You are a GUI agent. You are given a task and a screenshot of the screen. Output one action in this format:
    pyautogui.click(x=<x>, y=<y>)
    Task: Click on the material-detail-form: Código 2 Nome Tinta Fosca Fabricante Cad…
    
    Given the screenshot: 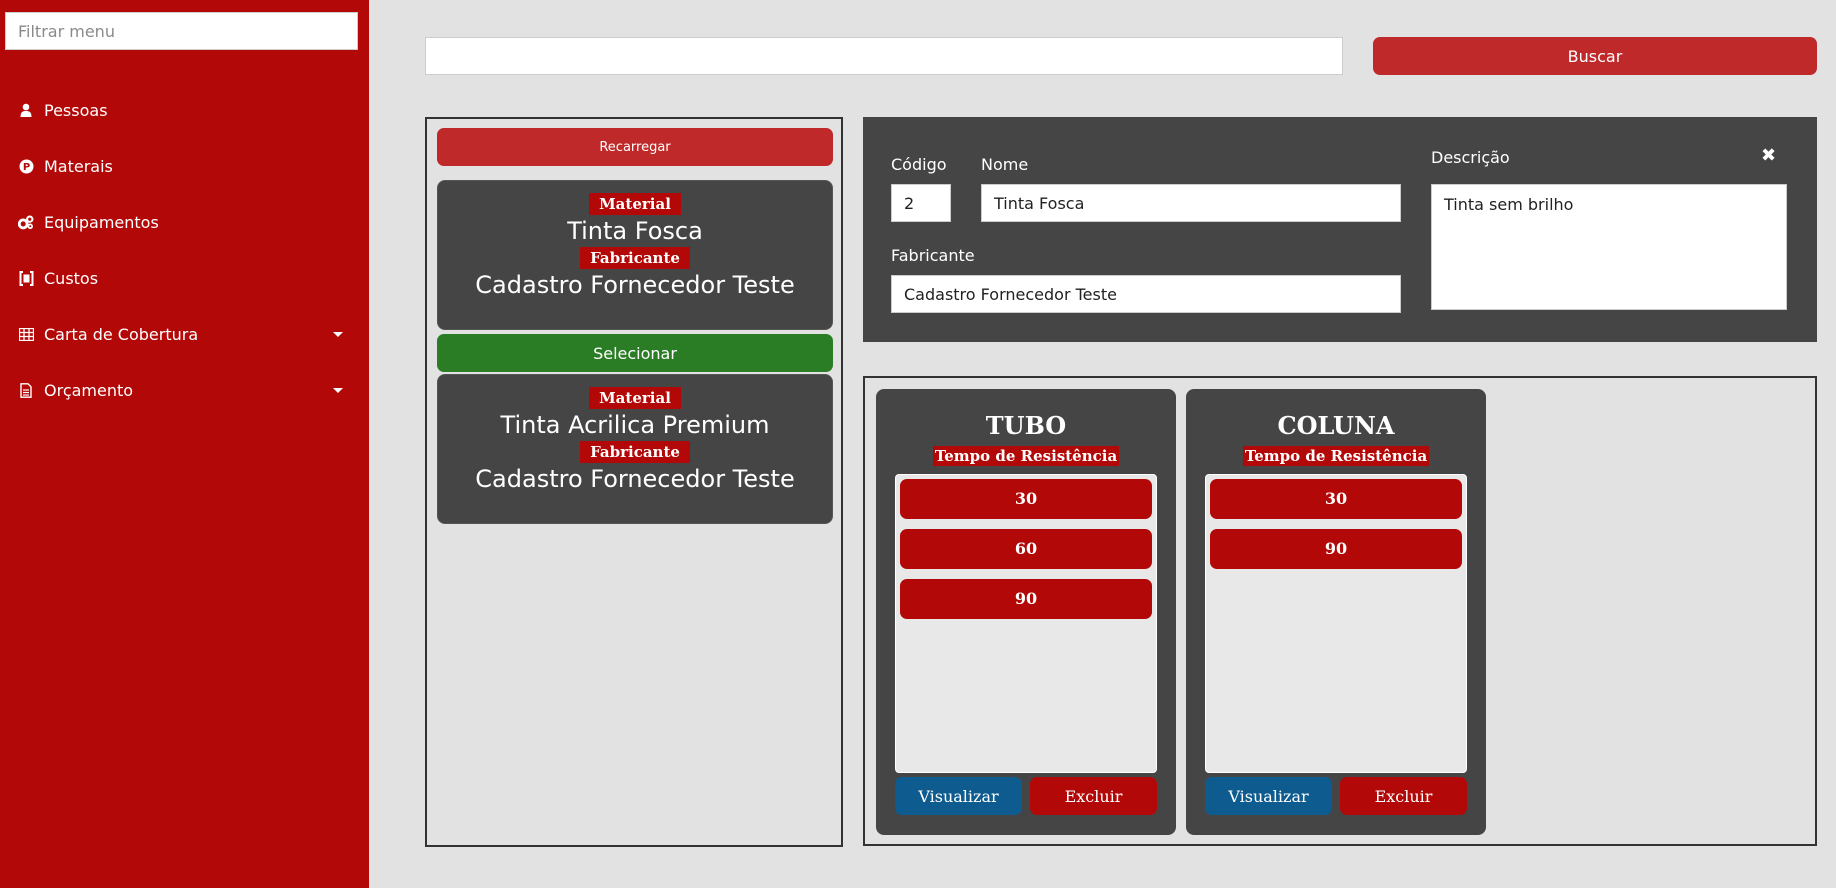 What is the action you would take?
    pyautogui.click(x=1340, y=229)
    